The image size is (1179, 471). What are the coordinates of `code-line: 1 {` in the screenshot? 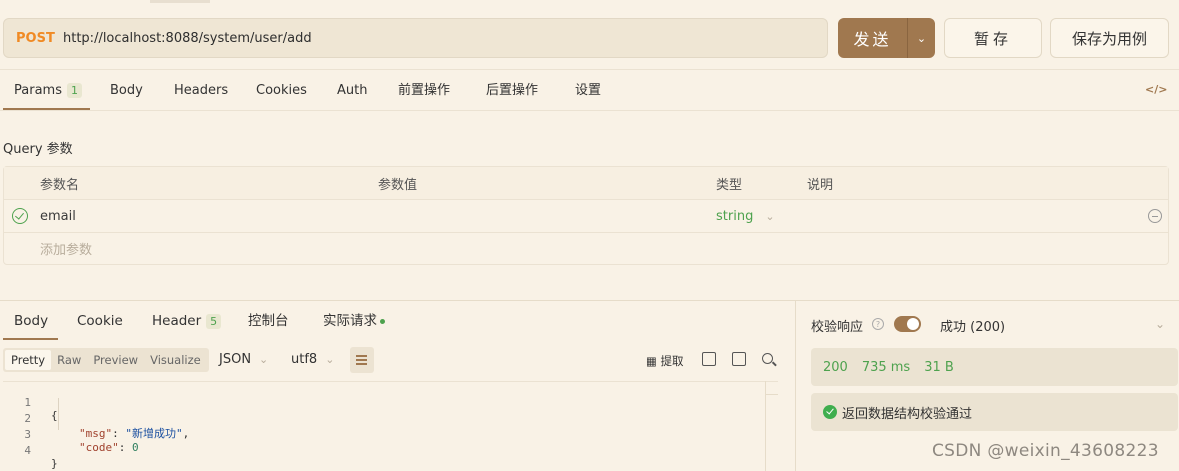 It's located at (30, 402).